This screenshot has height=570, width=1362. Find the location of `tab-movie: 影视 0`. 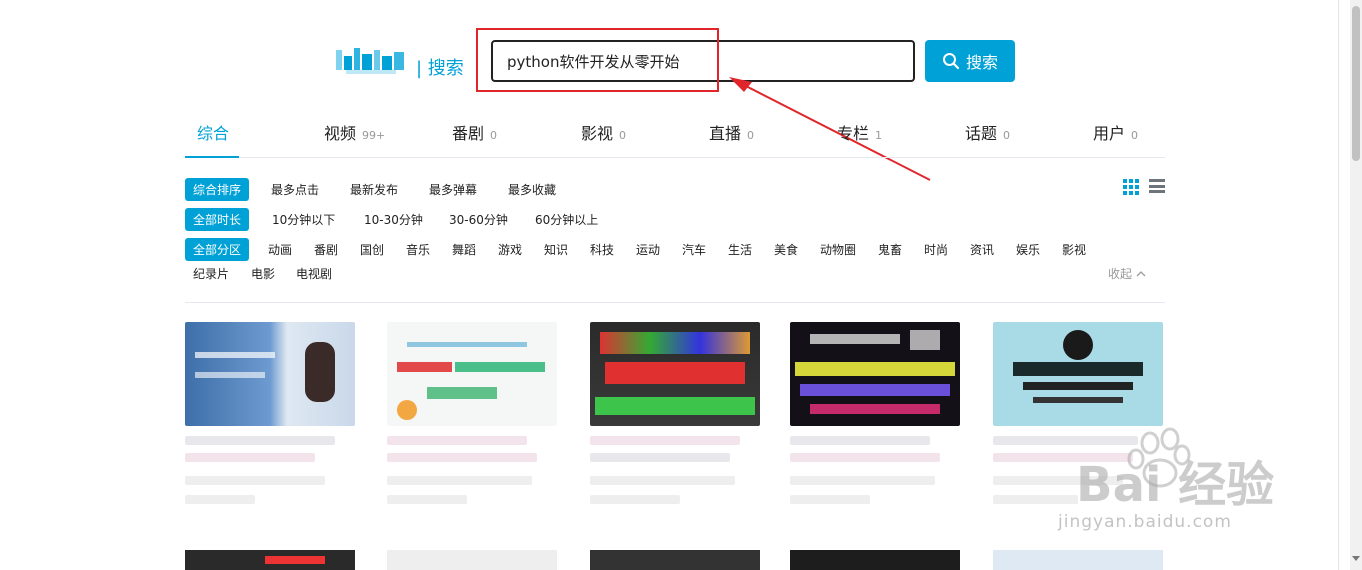

tab-movie: 影视 0 is located at coordinates (603, 132).